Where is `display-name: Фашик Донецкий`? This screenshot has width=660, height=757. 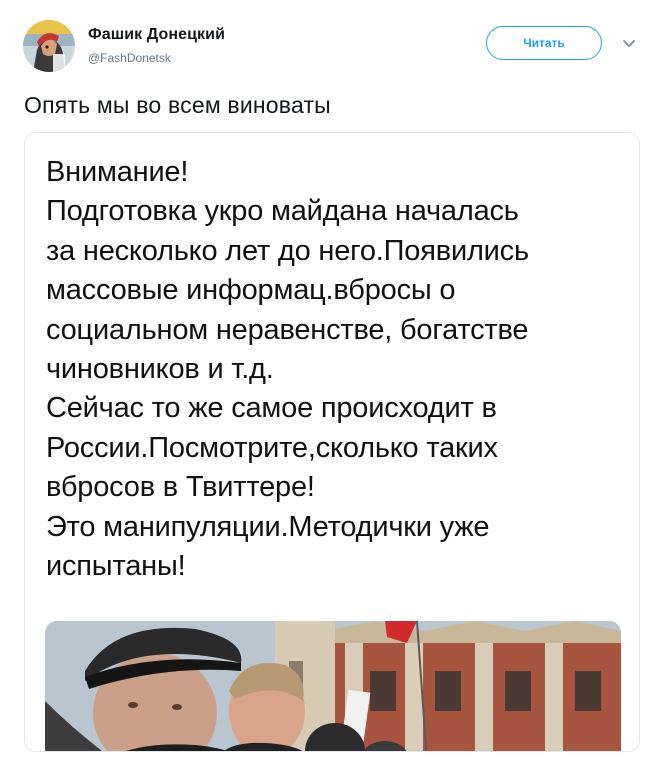
display-name: Фашик Донецкий is located at coordinates (156, 35).